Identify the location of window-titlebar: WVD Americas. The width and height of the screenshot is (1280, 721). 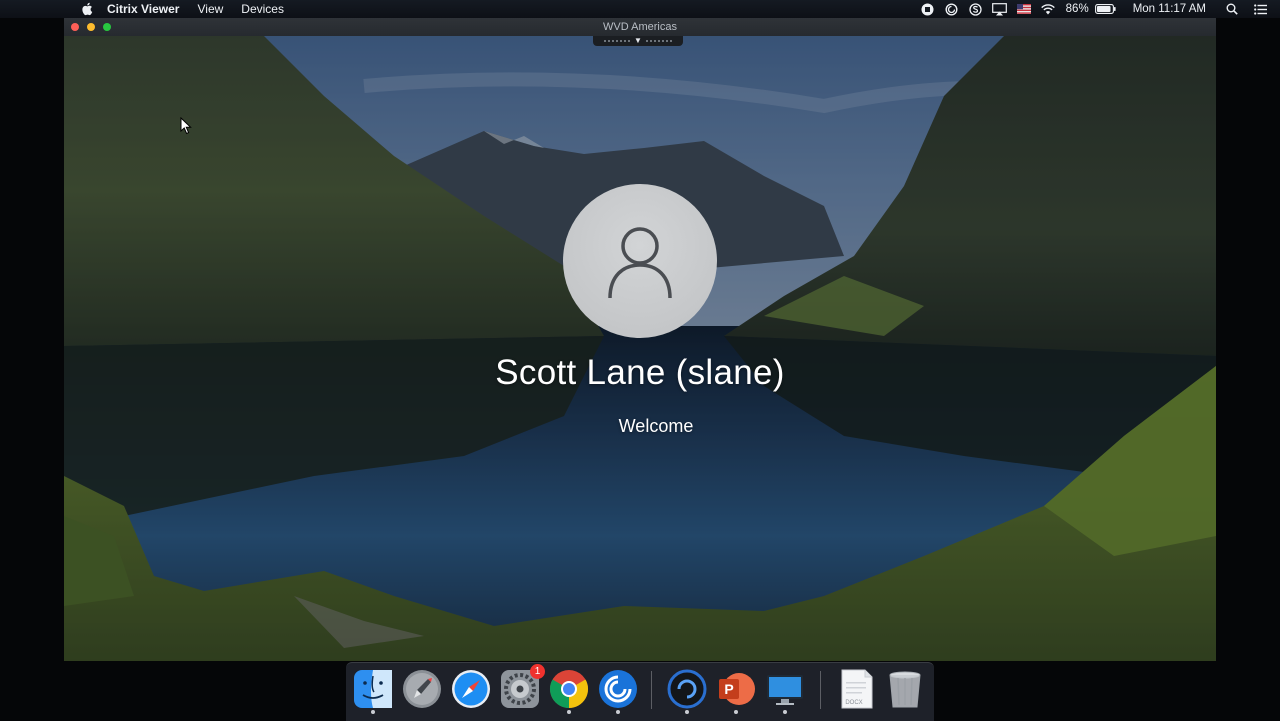
(640, 27).